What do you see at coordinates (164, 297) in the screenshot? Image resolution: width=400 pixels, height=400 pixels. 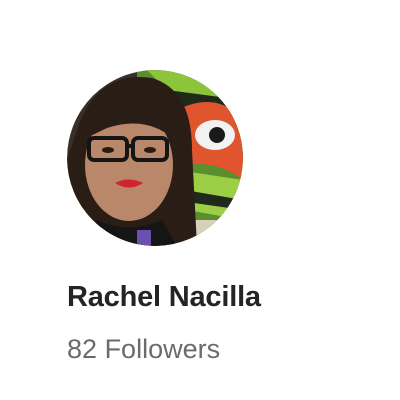 I see `profile-name: Rachel Nacilla` at bounding box center [164, 297].